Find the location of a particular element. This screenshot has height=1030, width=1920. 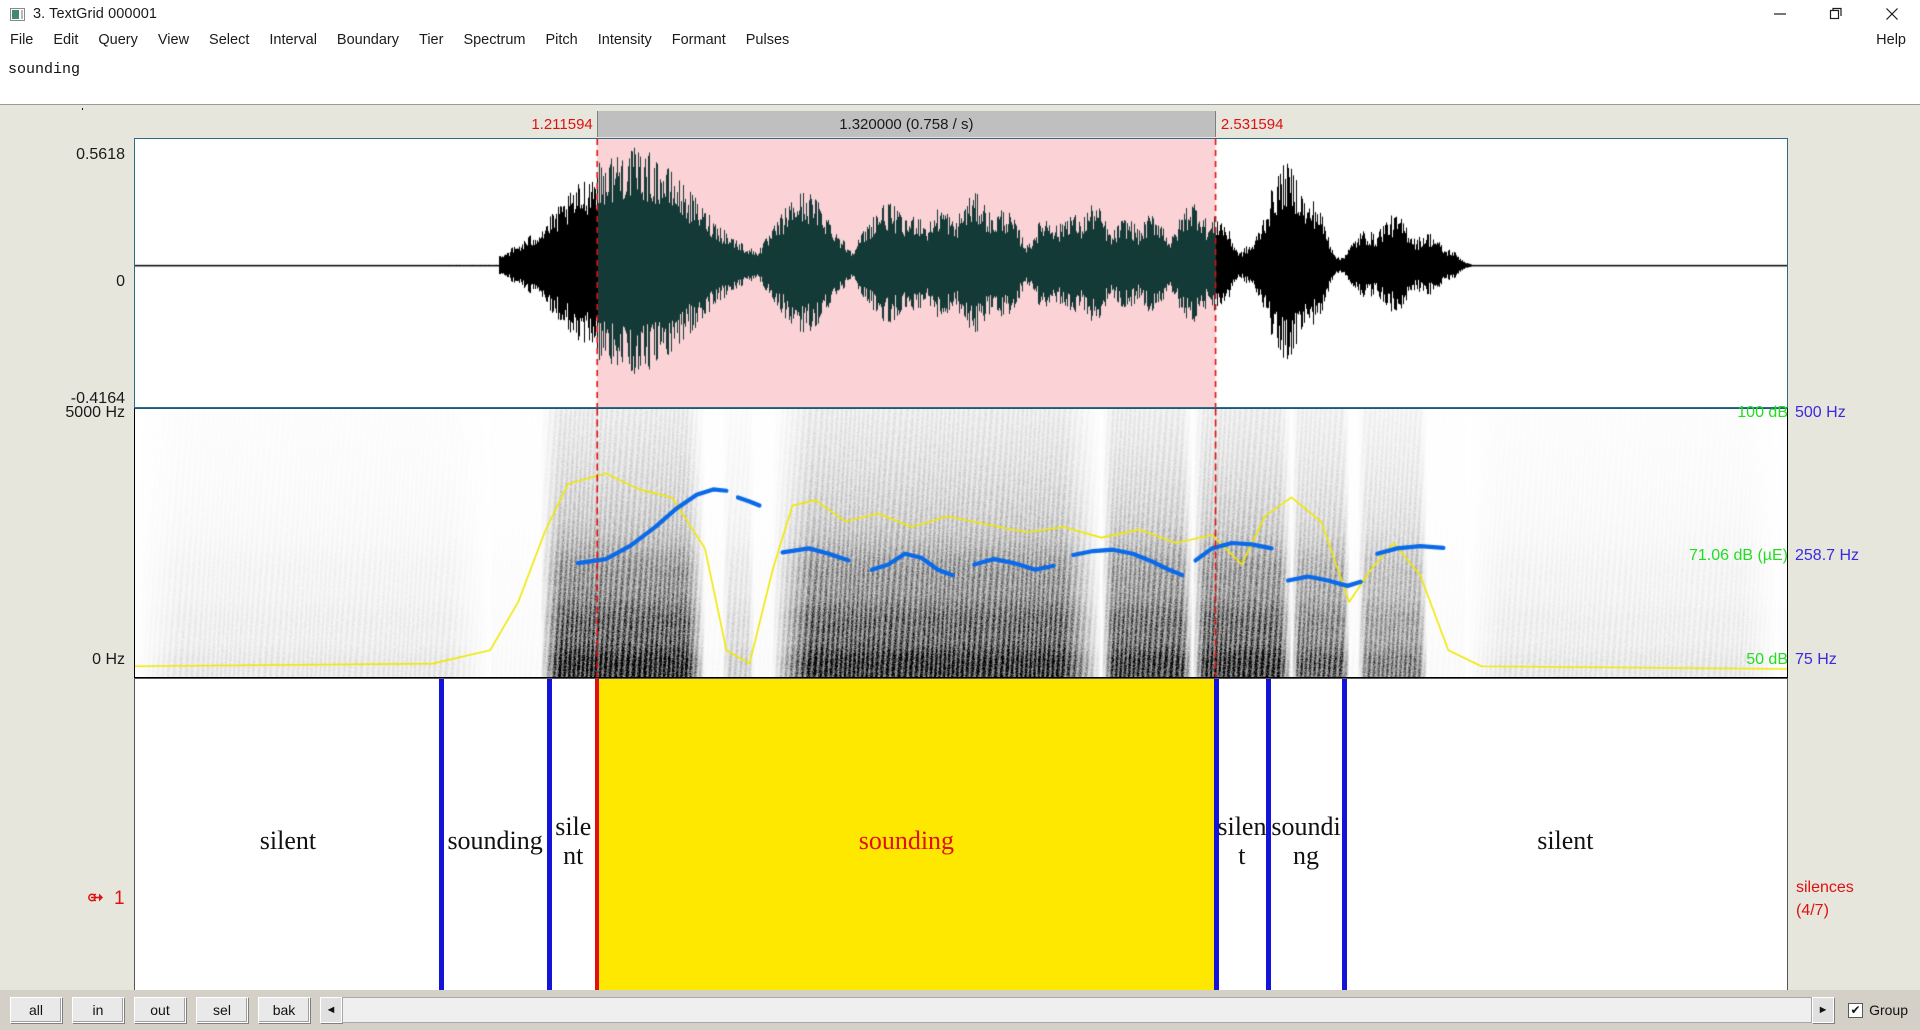

intensity-min-label: 50 dB is located at coordinates (1767, 659).